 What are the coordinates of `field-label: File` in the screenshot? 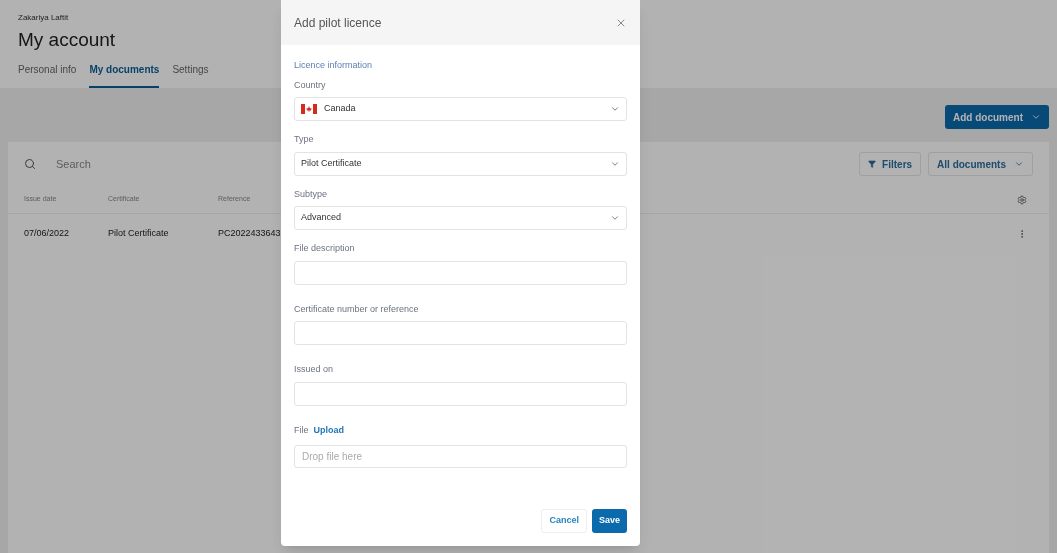 It's located at (301, 430).